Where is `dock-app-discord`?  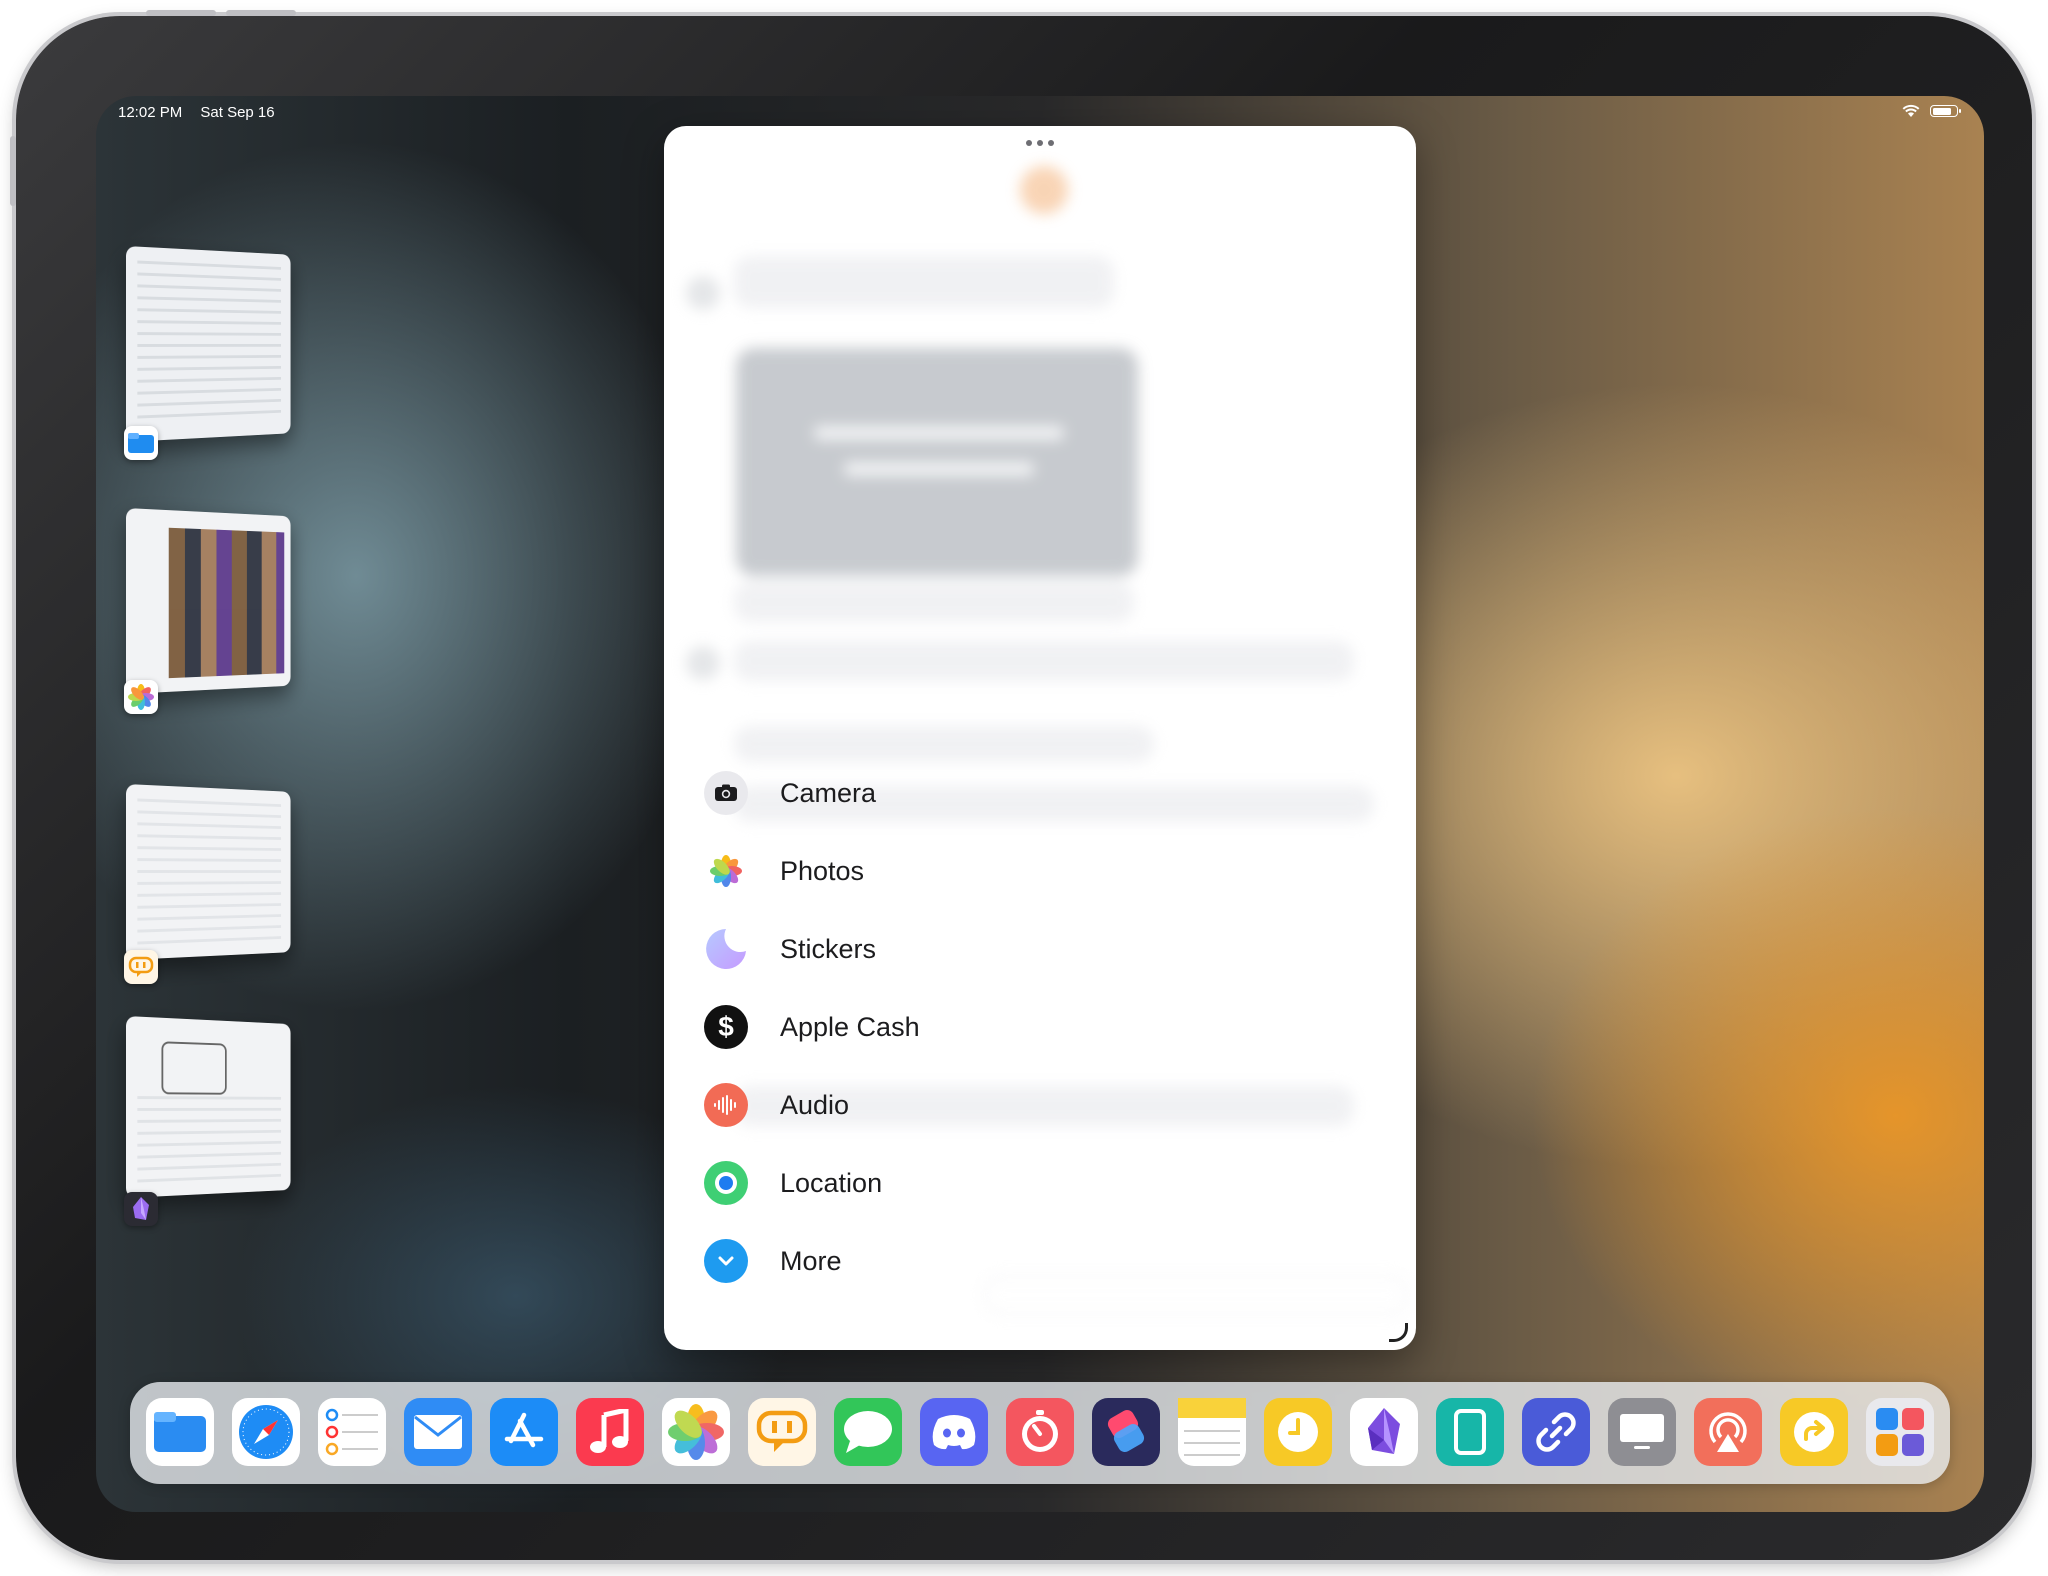 dock-app-discord is located at coordinates (954, 1432).